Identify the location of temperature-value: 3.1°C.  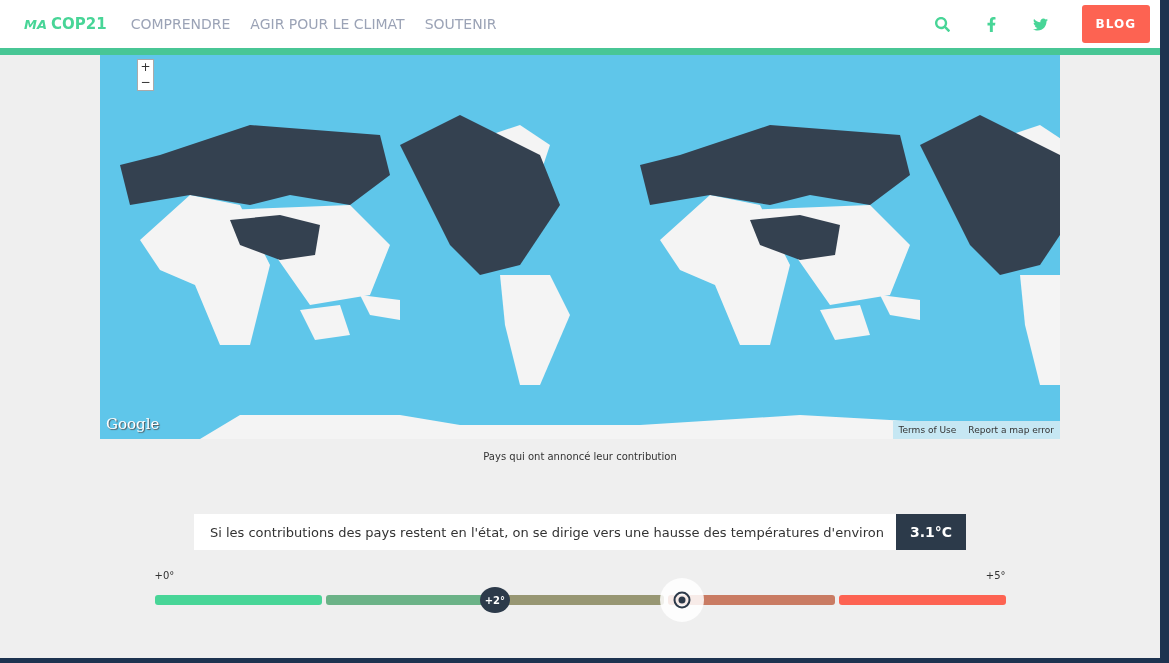
(931, 532).